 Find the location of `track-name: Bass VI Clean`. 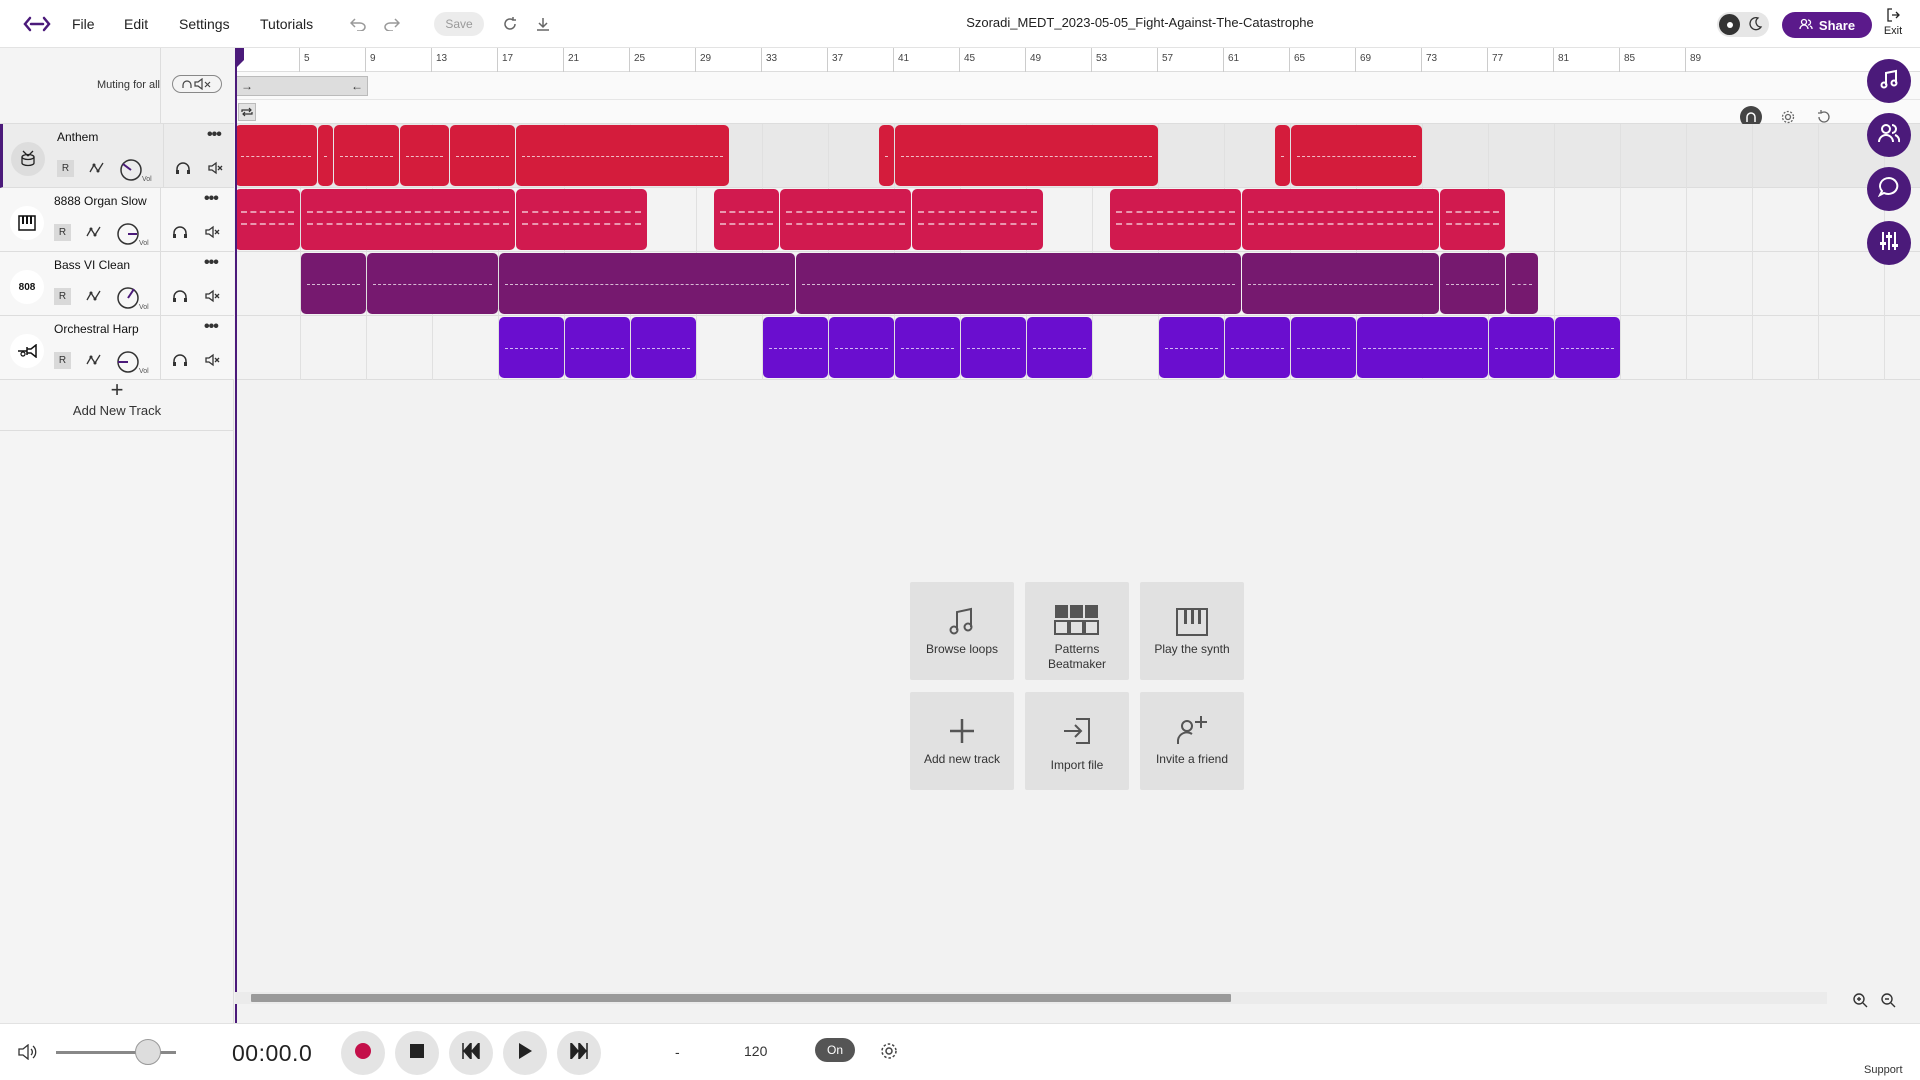

track-name: Bass VI Clean is located at coordinates (92, 265).